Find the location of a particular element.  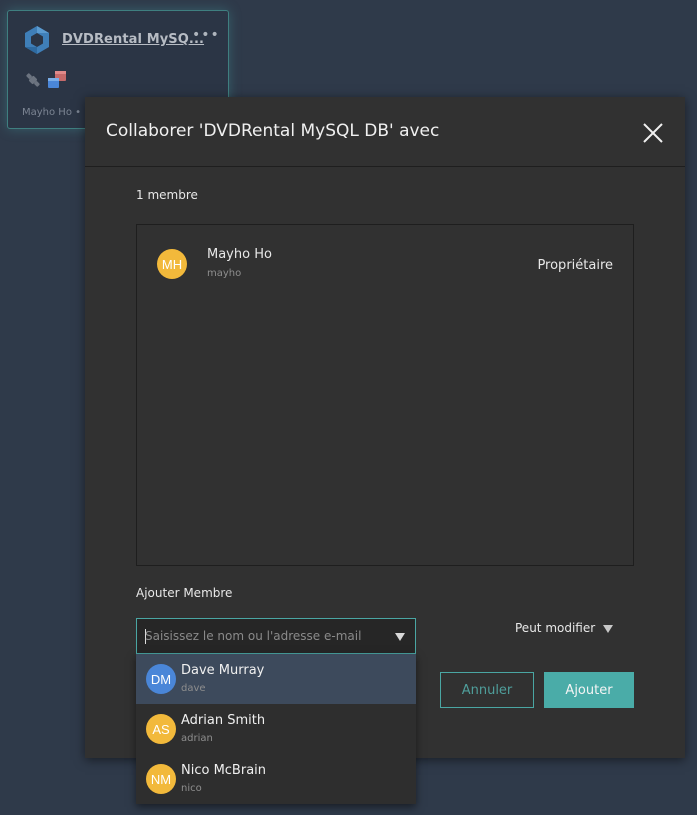

add-member-label: Ajouter Membre is located at coordinates (184, 593).